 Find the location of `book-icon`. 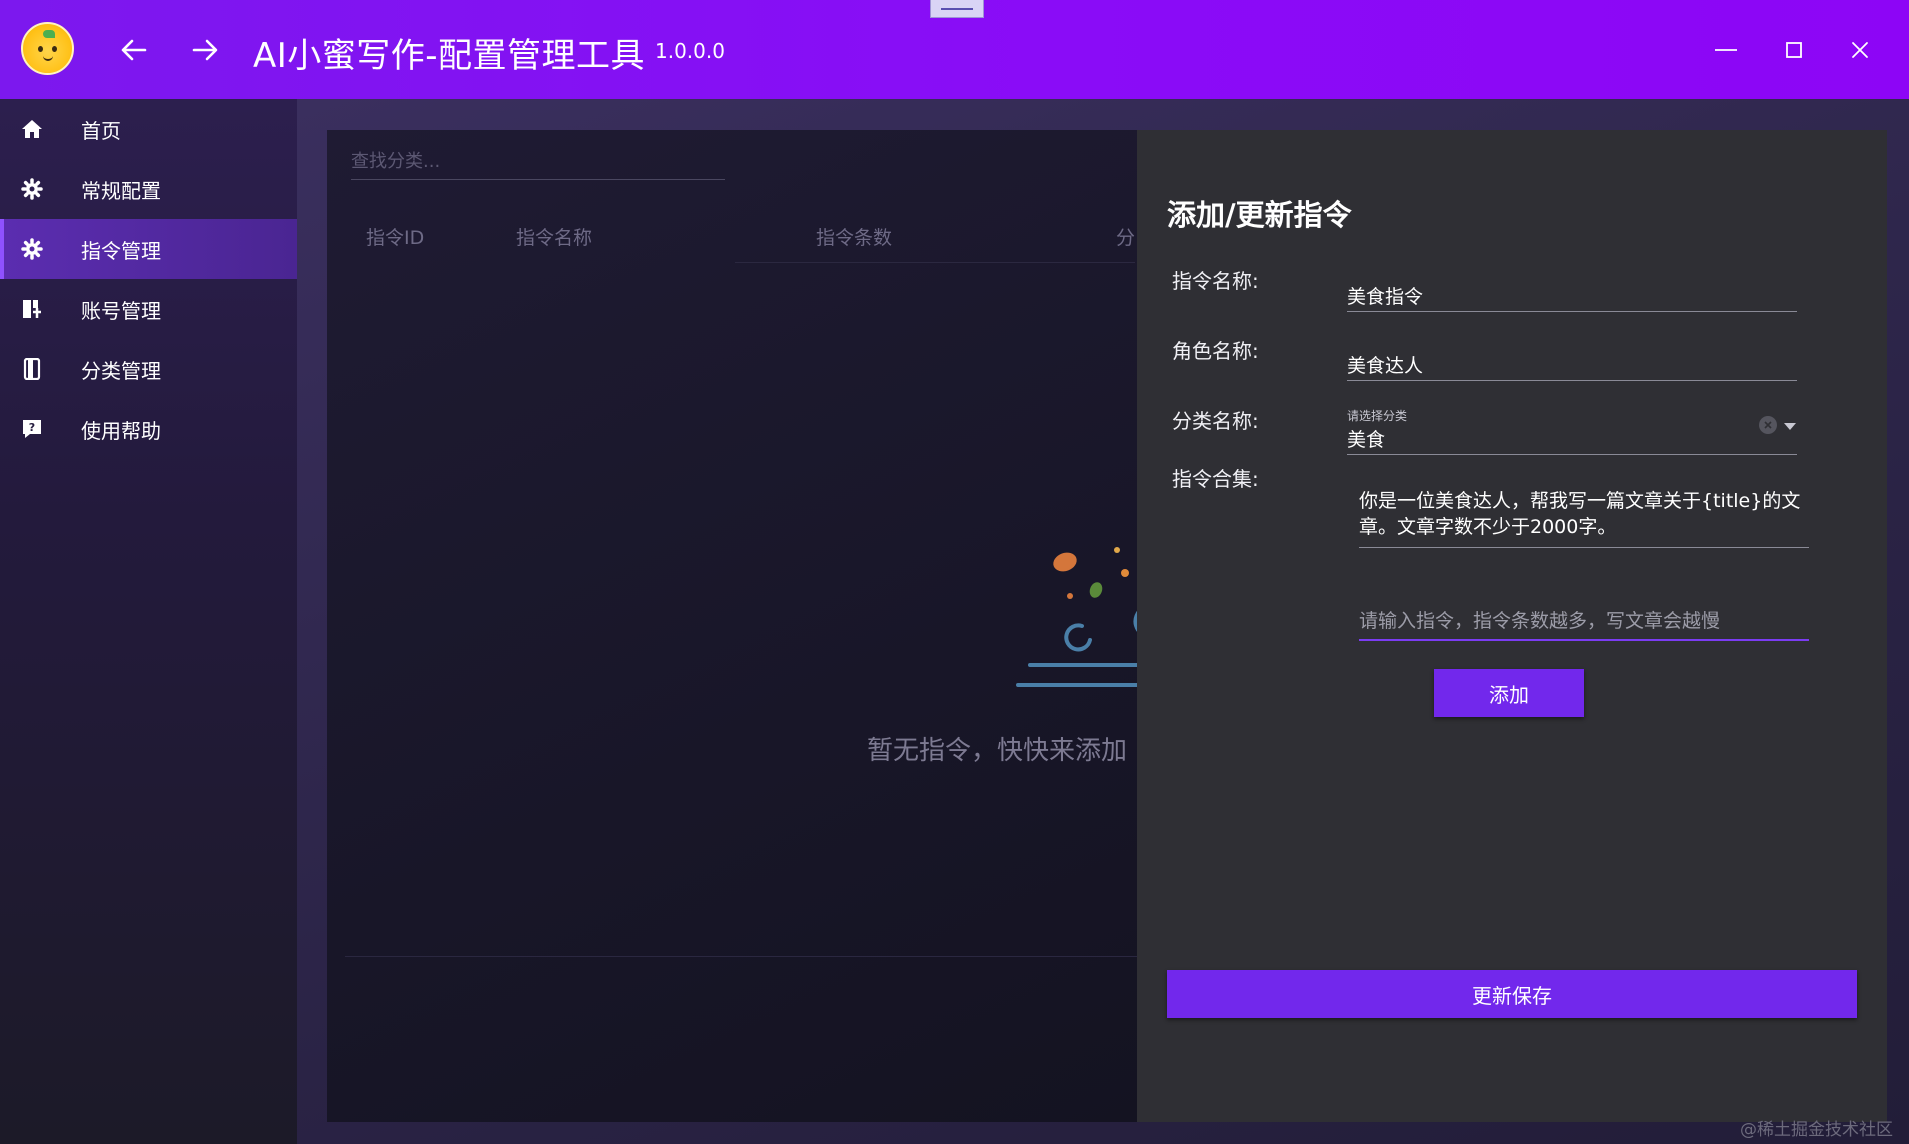

book-icon is located at coordinates (32, 369).